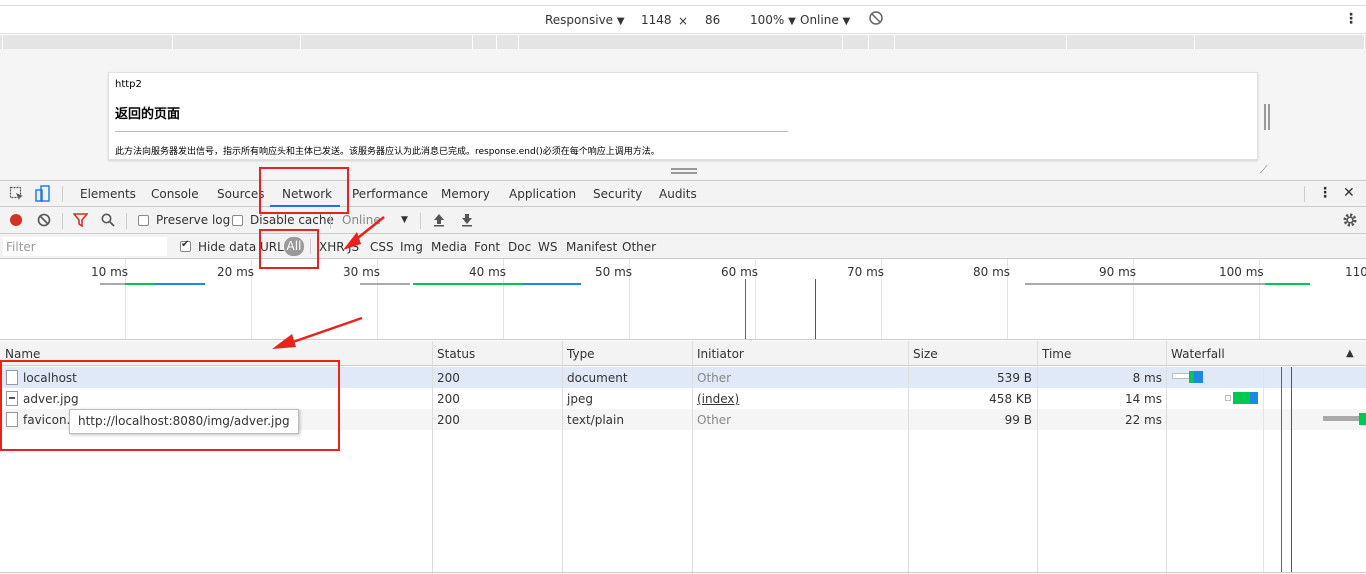 Image resolution: width=1366 pixels, height=574 pixels. What do you see at coordinates (683, 572) in the screenshot?
I see `bottom-border` at bounding box center [683, 572].